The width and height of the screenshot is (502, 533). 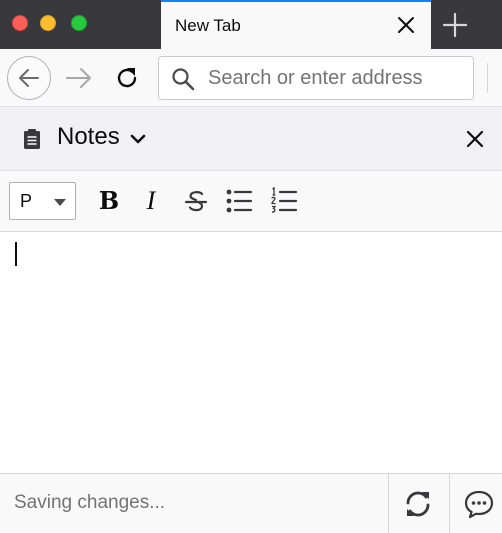 I want to click on tab-new-tab: New Tab, so click(x=296, y=24).